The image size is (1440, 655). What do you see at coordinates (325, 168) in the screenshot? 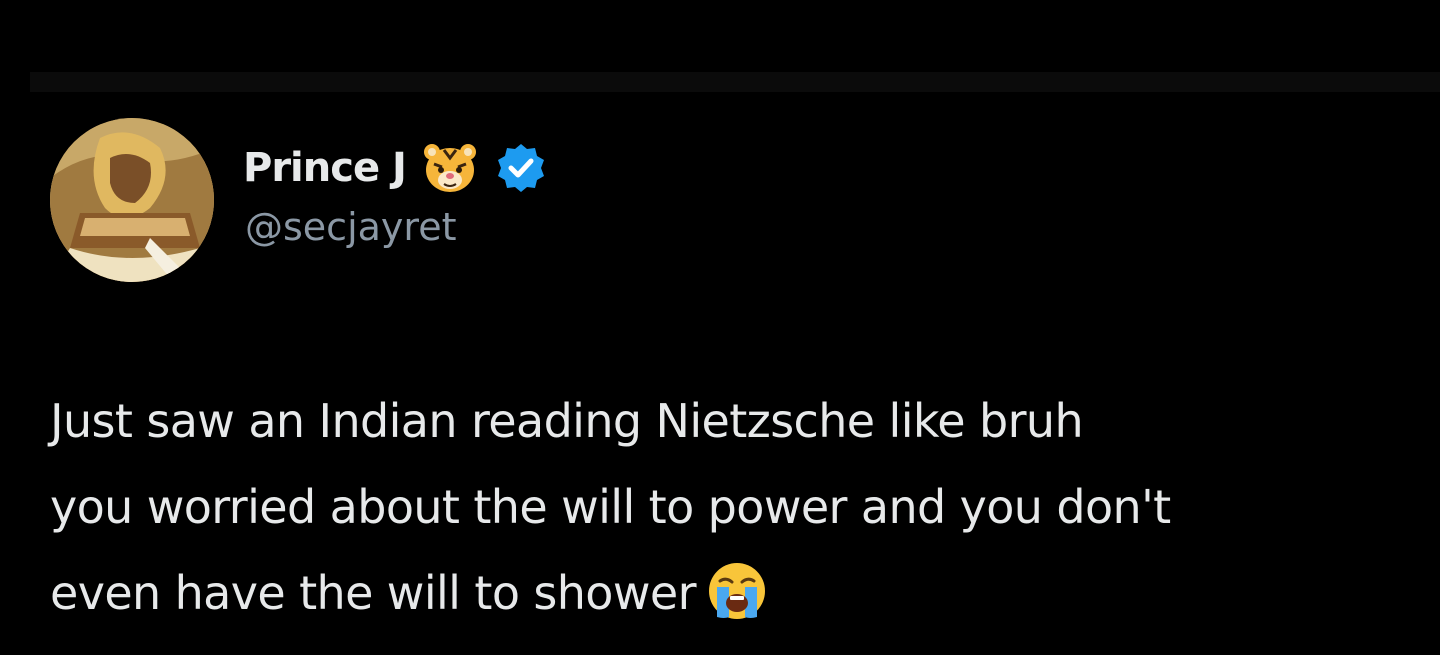
I see `display-name: Prince J` at bounding box center [325, 168].